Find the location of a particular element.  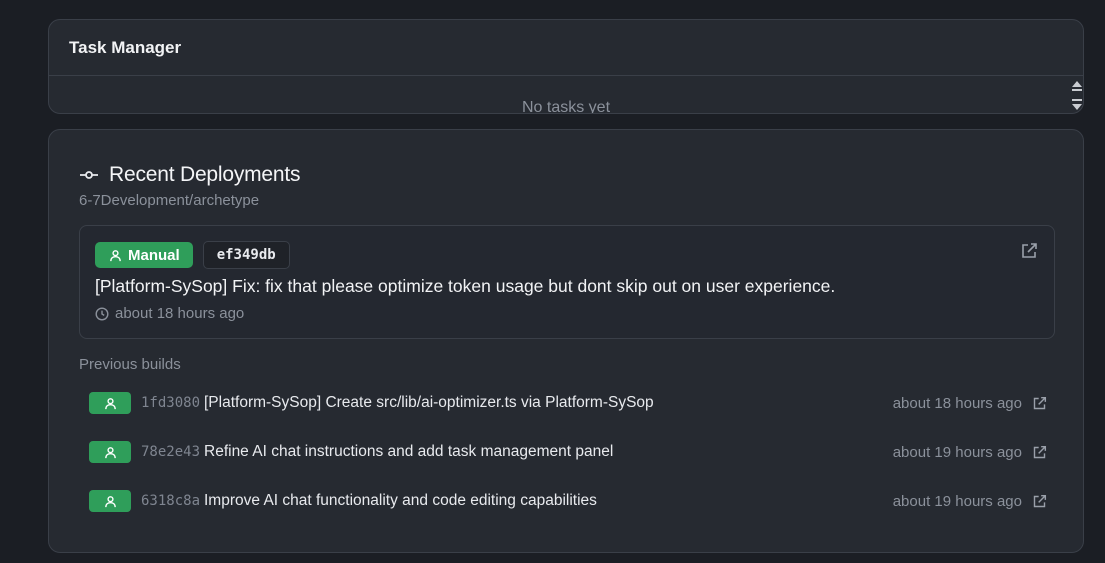

scroll-down-arrow-icon is located at coordinates (1077, 107).